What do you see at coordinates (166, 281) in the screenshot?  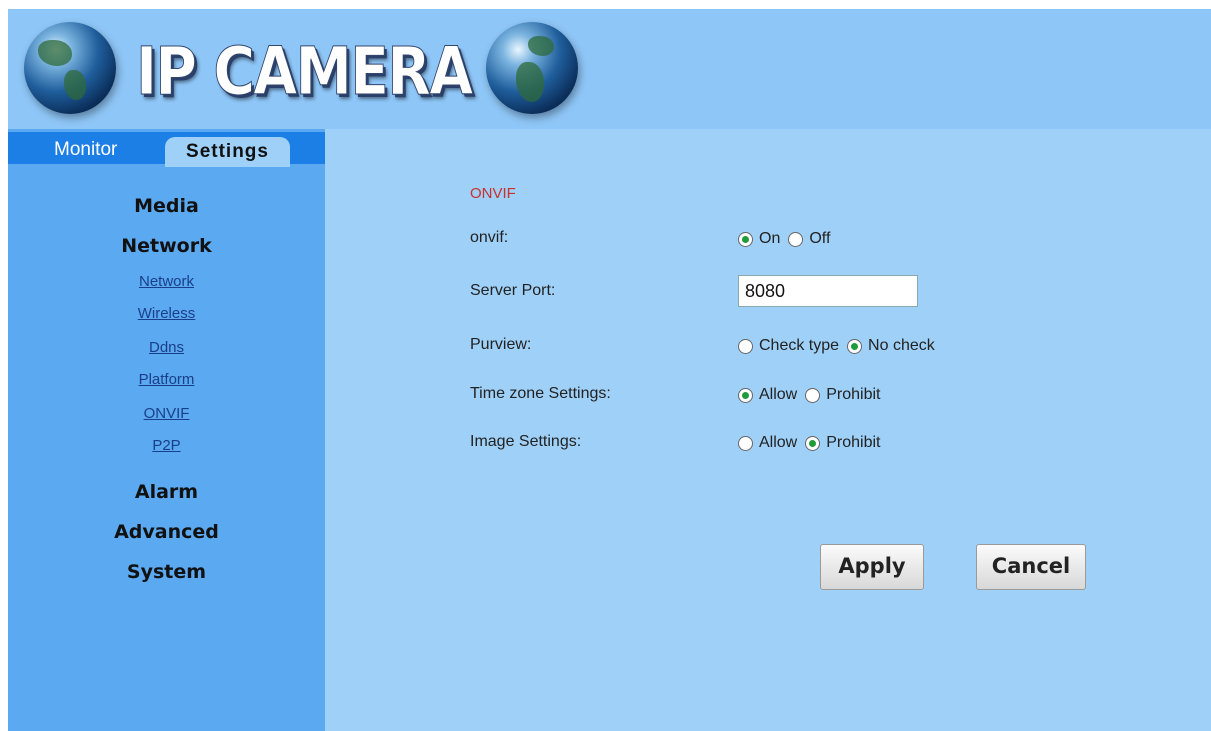 I see `sublink-network: Network` at bounding box center [166, 281].